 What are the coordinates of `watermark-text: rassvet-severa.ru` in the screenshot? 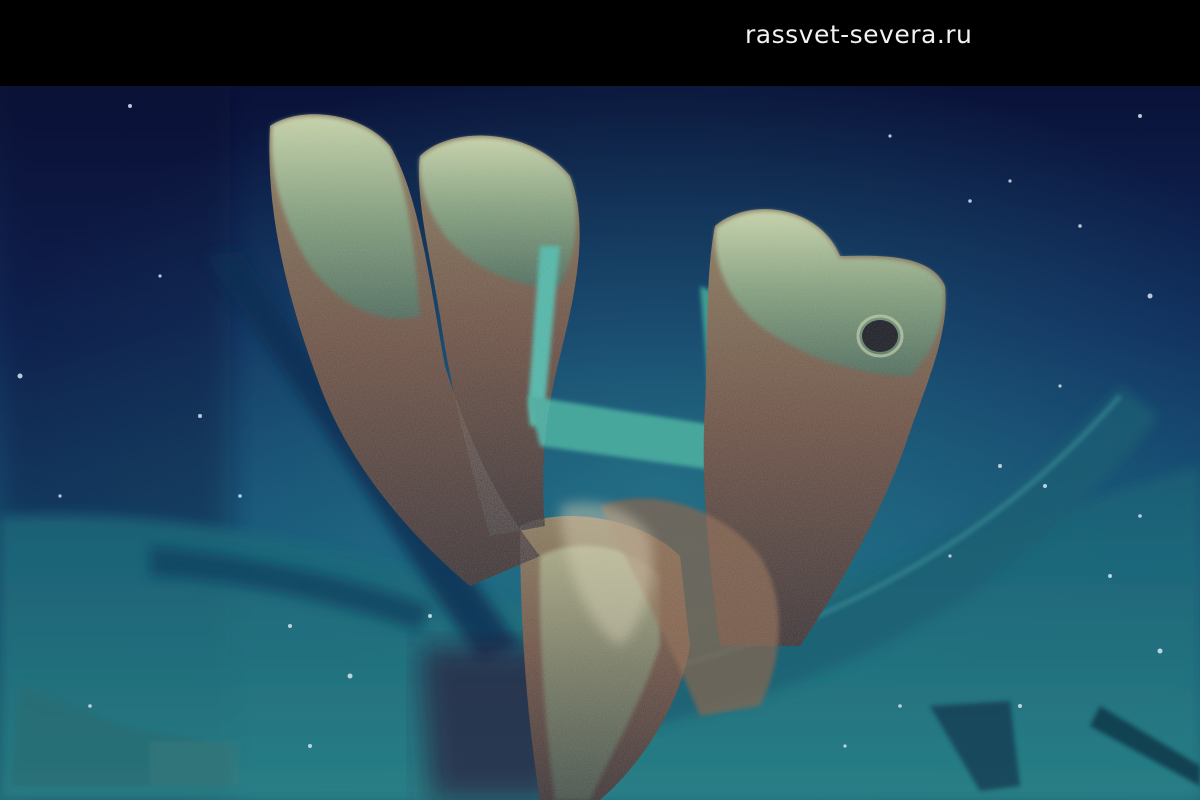 It's located at (859, 34).